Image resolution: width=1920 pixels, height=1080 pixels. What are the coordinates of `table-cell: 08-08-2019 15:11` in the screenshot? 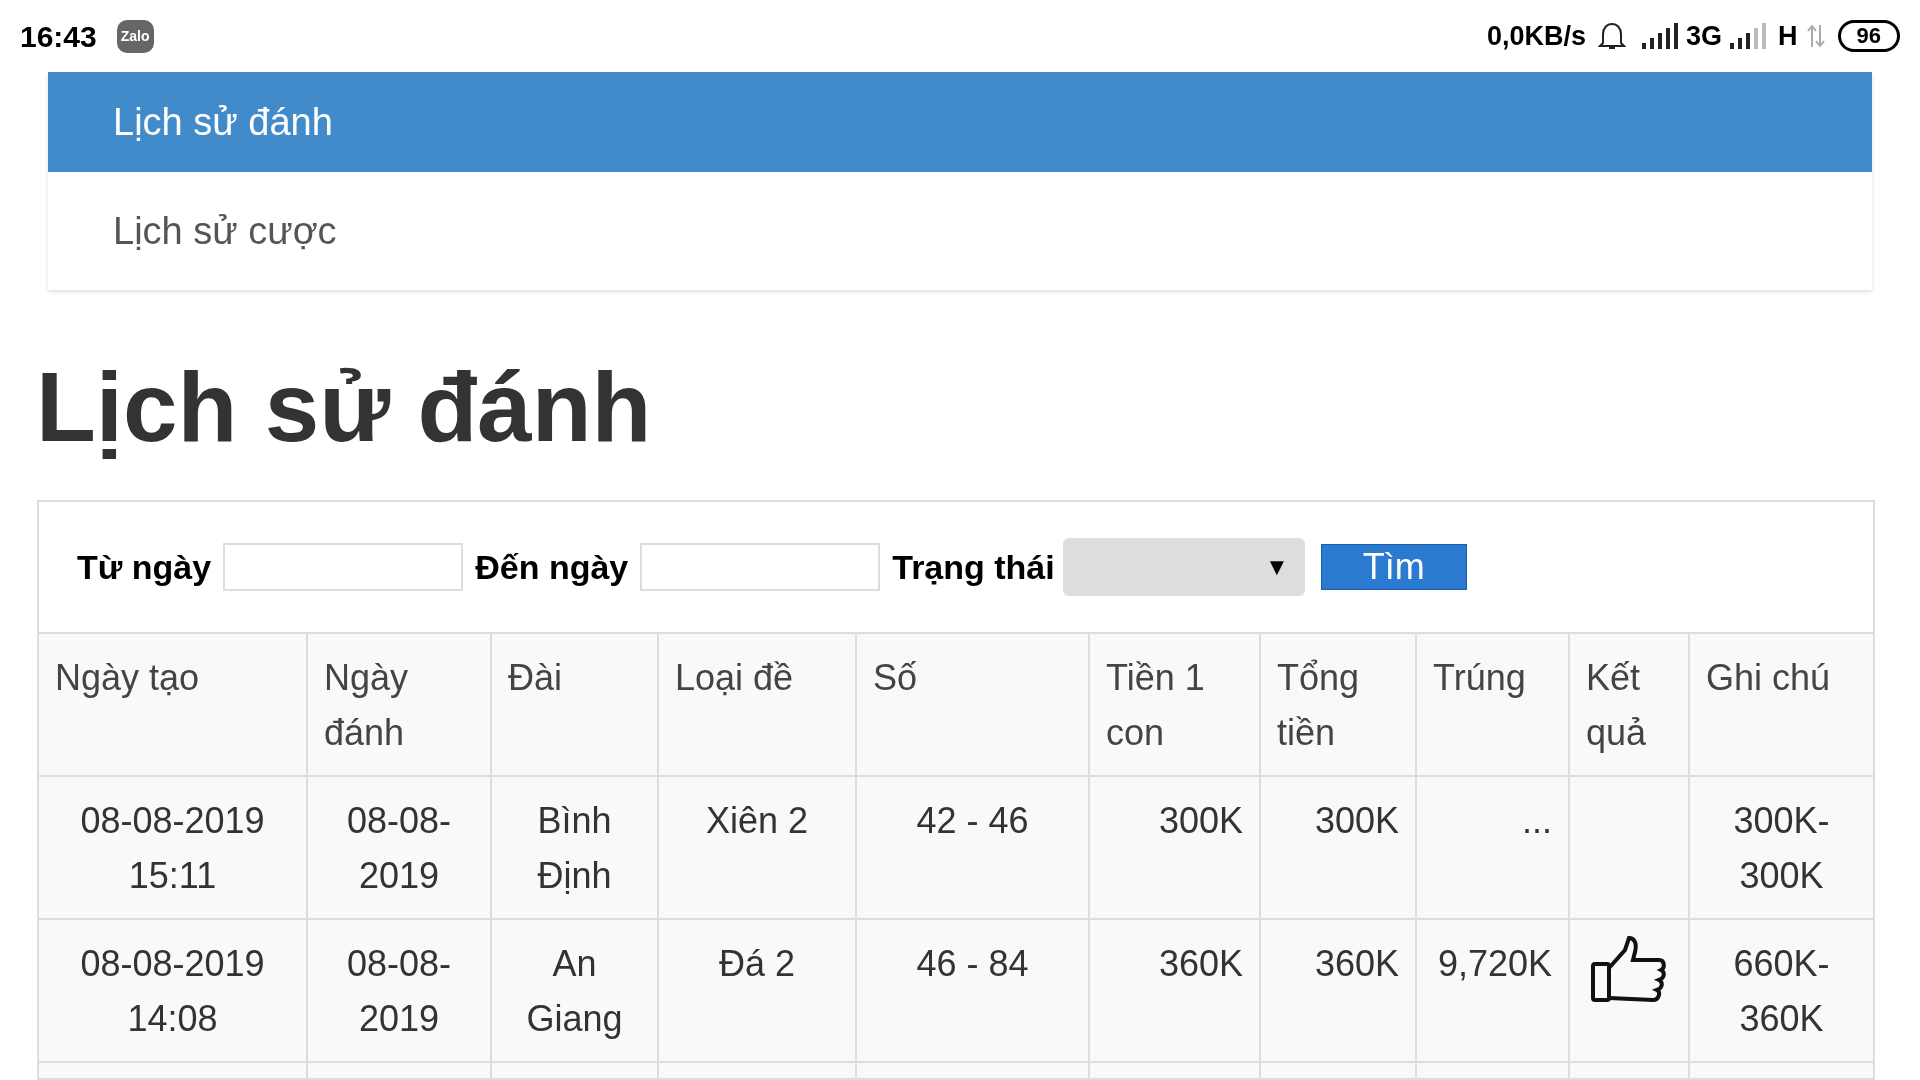 It's located at (172, 848).